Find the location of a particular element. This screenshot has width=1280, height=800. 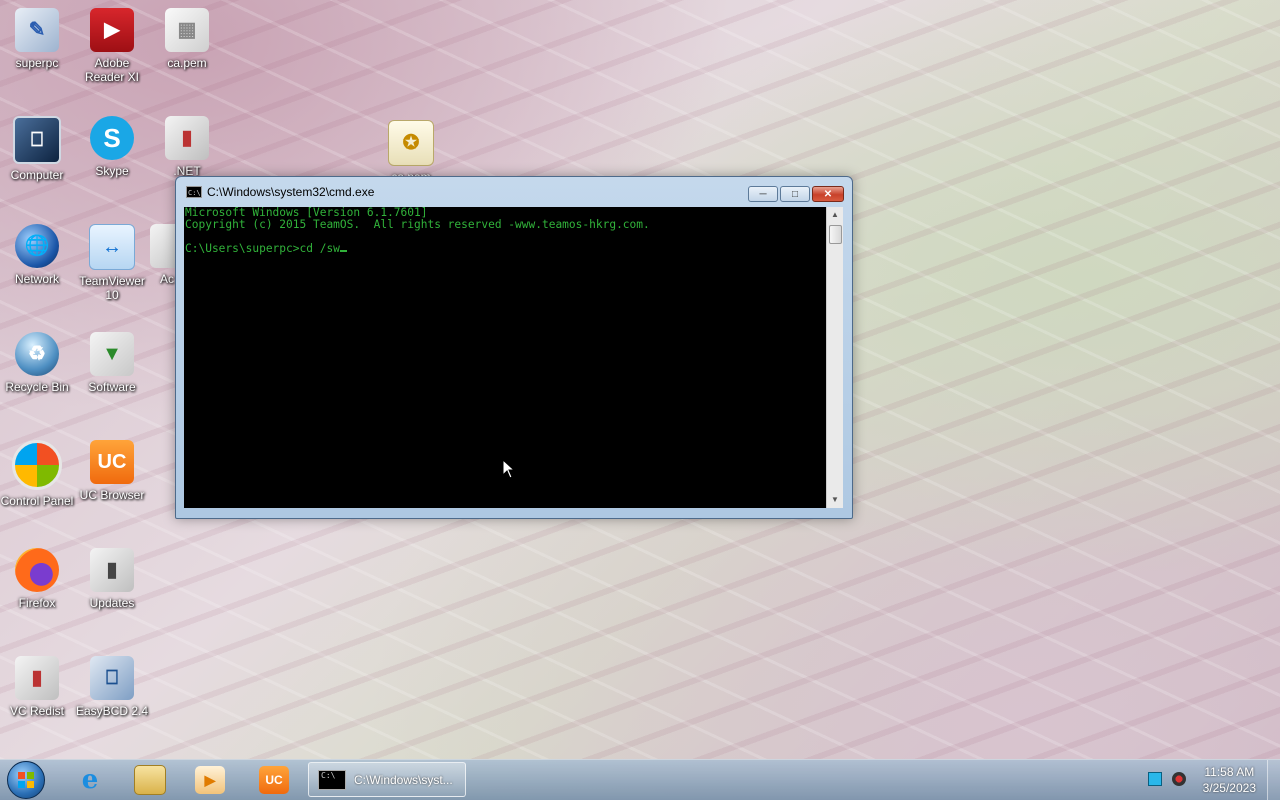

desktop-icon-superpc: ✎ superpc is located at coordinates (37, 39).